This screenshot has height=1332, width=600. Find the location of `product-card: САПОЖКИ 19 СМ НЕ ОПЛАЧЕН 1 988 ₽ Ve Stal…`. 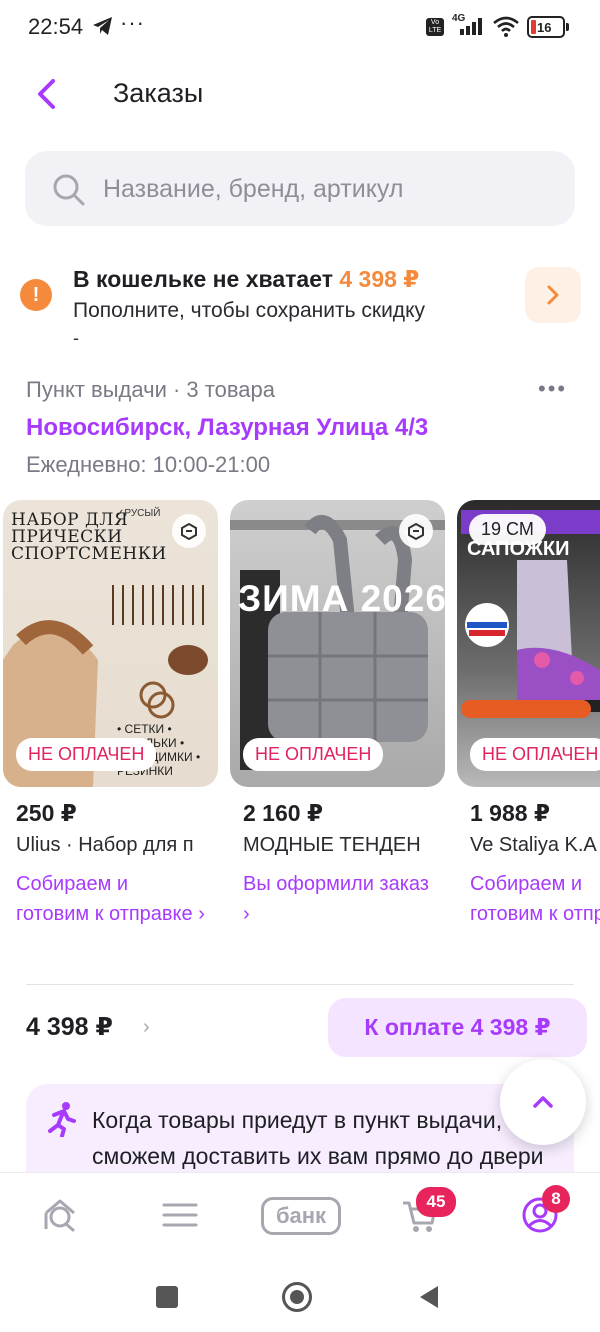

product-card: САПОЖКИ 19 СМ НЕ ОПЛАЧЕН 1 988 ₽ Ve Stal… is located at coordinates (528, 712).